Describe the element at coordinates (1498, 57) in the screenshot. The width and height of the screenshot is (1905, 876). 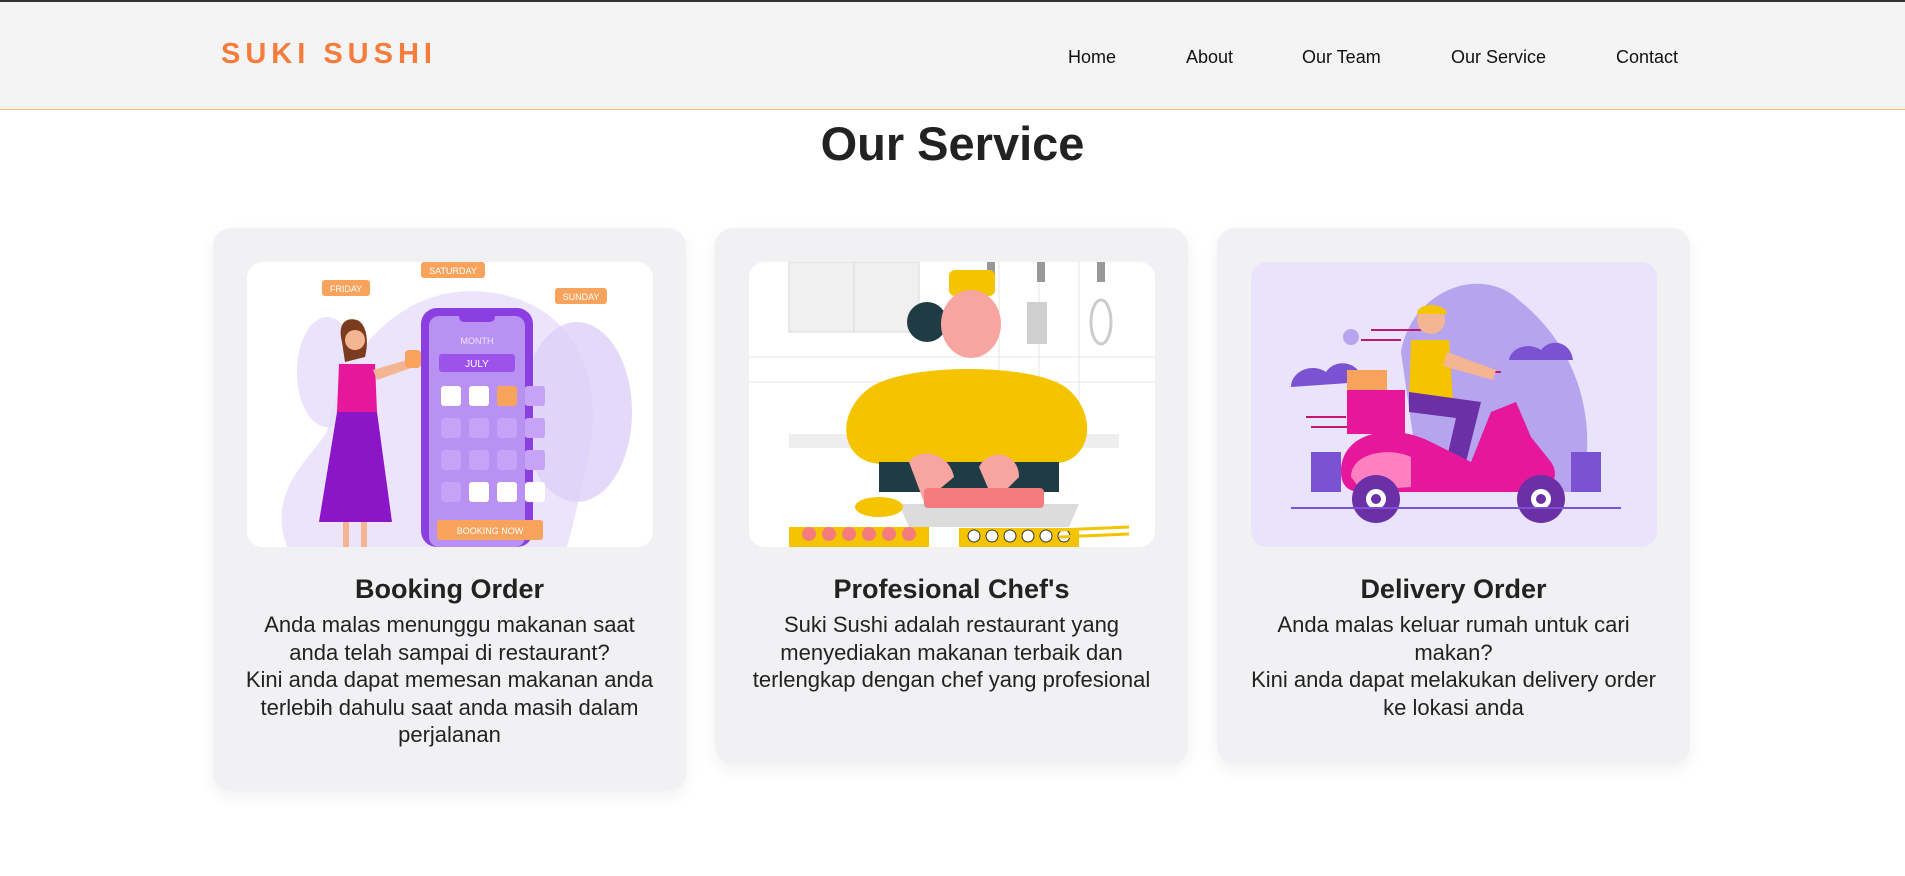
I see `nav-link-our-service: Our Service` at that location.